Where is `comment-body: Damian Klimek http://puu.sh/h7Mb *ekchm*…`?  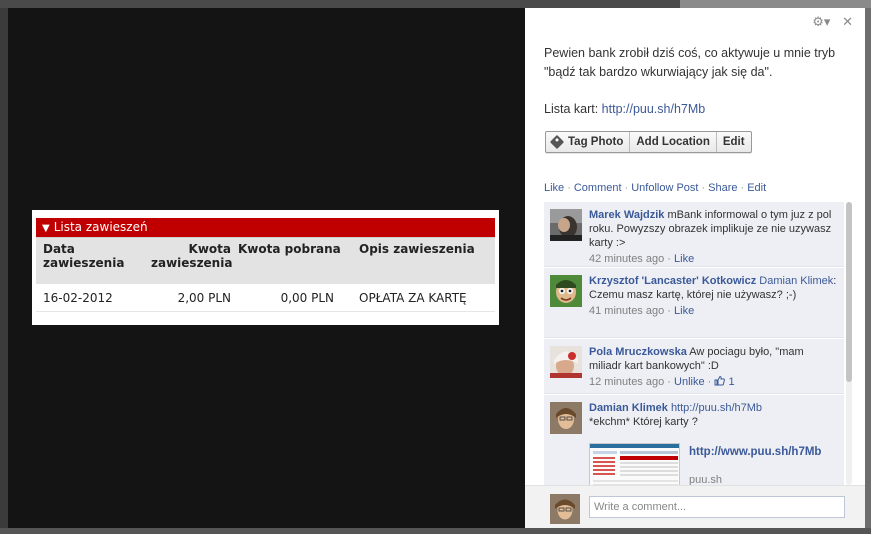 comment-body: Damian Klimek http://puu.sh/h7Mb *ekchm*… is located at coordinates (714, 415).